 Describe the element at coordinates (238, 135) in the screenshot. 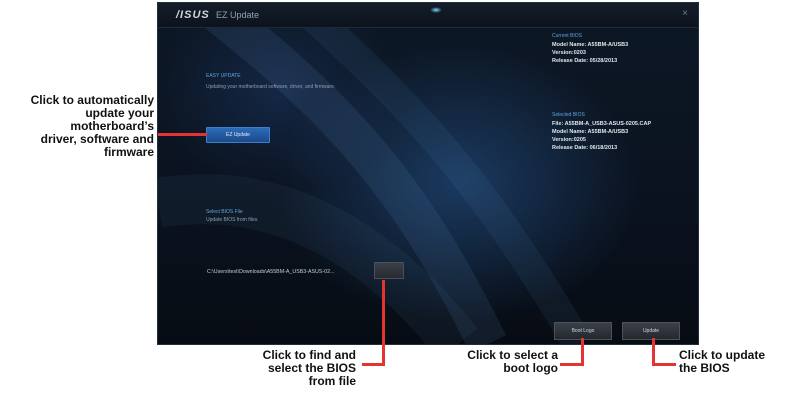

I see `ez-update-button: EZ Update` at that location.